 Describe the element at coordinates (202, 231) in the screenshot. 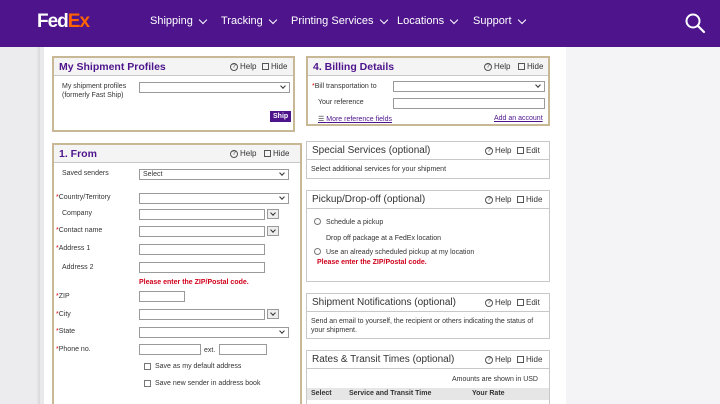

I see `contact-input` at that location.